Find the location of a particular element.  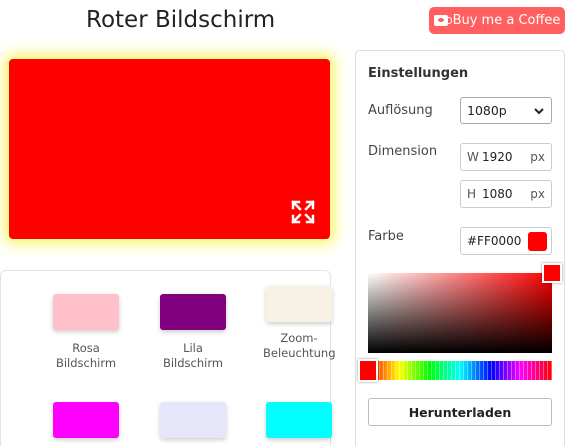

resolution-select: 1080p is located at coordinates (506, 110).